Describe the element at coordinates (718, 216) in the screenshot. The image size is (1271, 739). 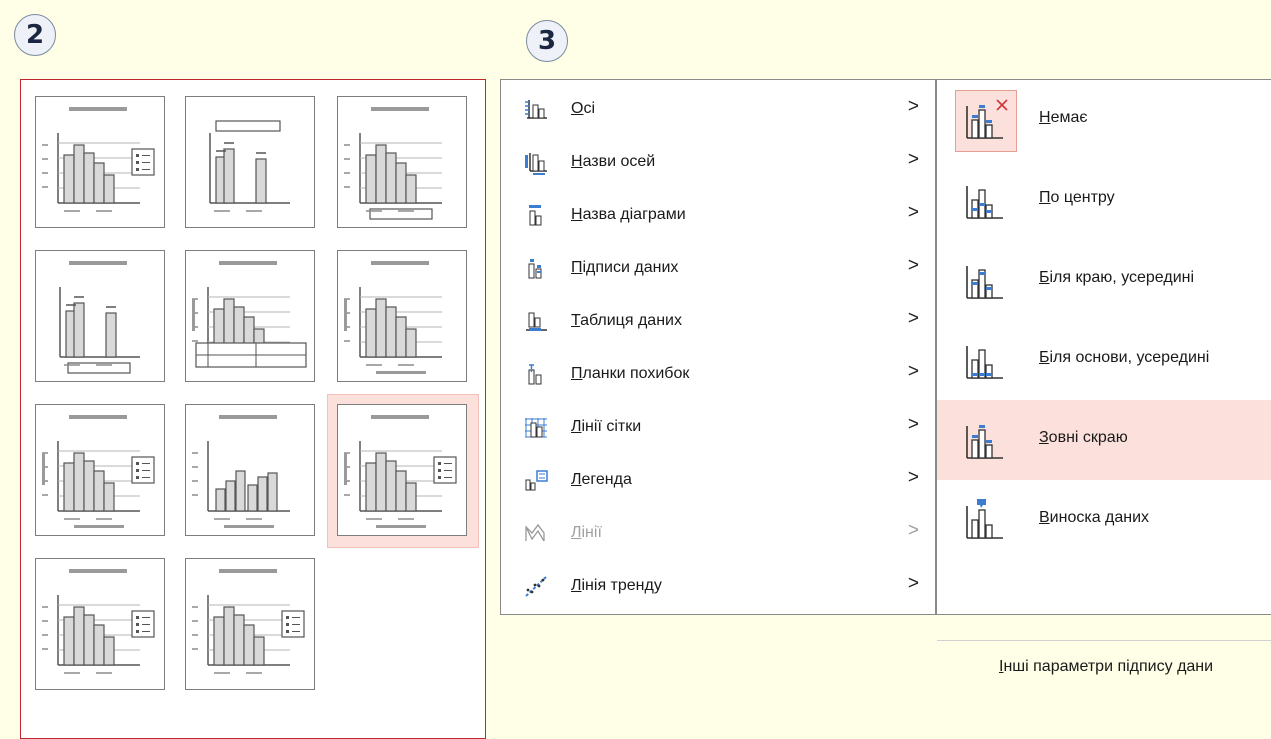
I see `menu-item-3: Назва діаграми >` at that location.